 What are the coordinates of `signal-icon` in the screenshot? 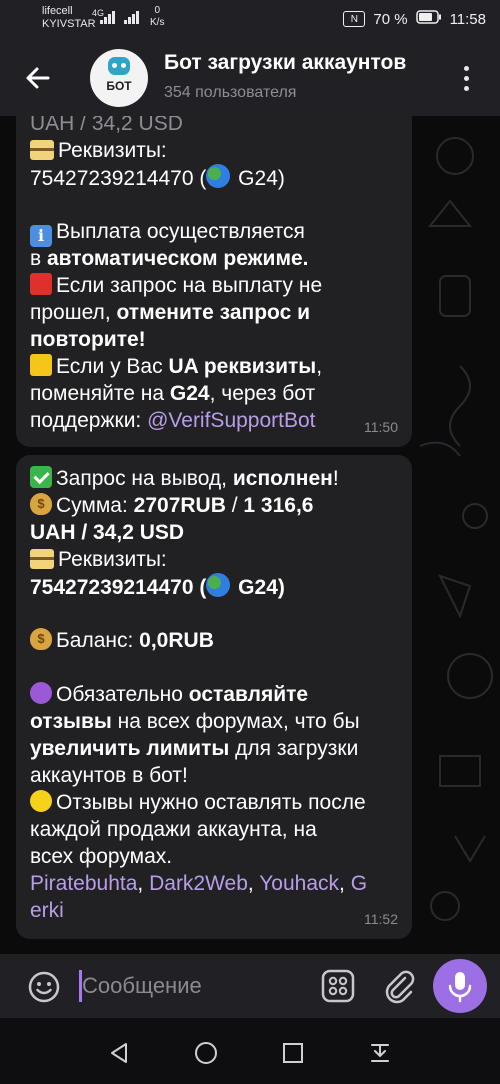 It's located at (108, 17).